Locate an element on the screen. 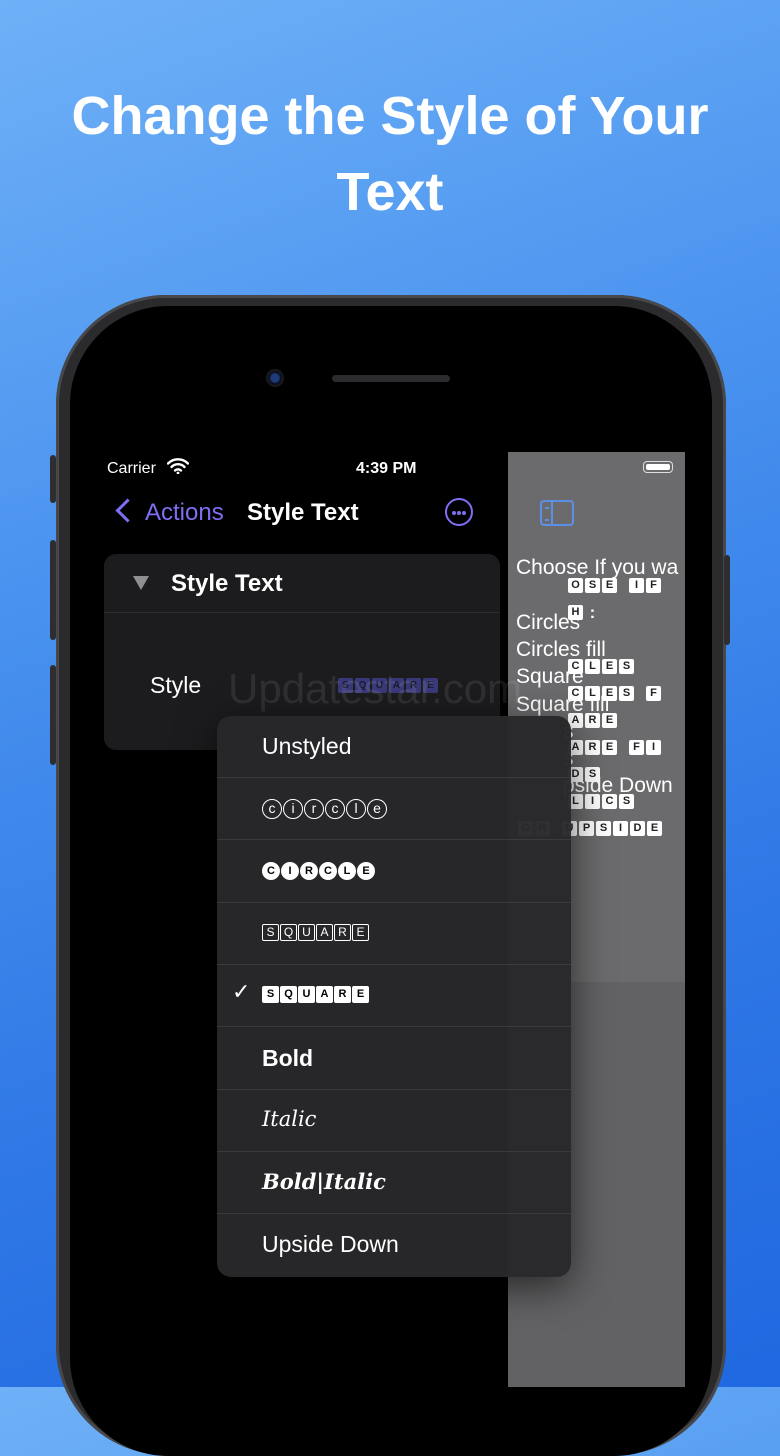  headline-line-1: Change the Style of Your is located at coordinates (390, 116).